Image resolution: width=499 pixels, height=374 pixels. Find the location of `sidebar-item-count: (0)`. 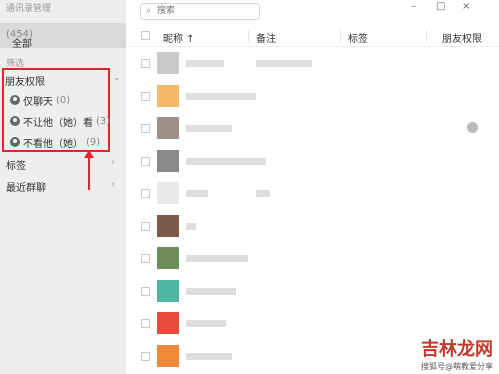

sidebar-item-count: (0) is located at coordinates (63, 100).